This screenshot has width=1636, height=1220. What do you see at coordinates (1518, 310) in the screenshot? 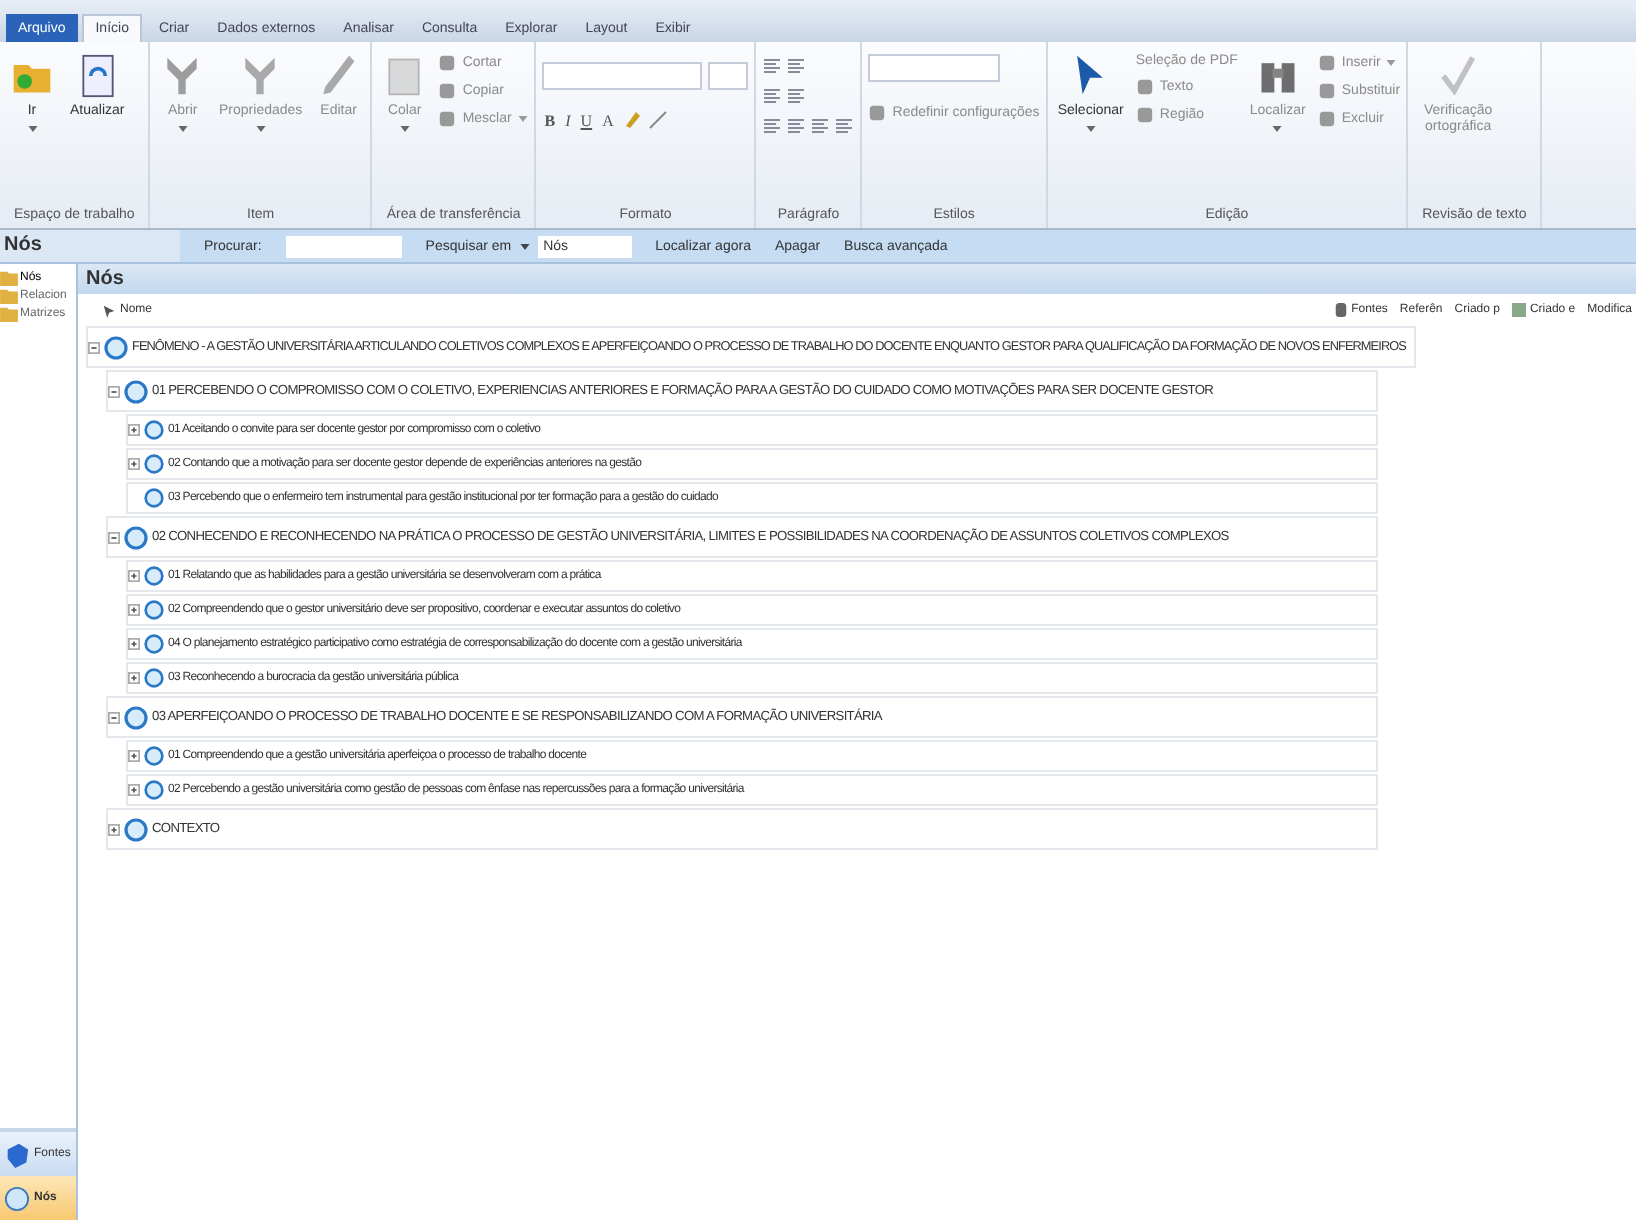
I see `table-icon` at bounding box center [1518, 310].